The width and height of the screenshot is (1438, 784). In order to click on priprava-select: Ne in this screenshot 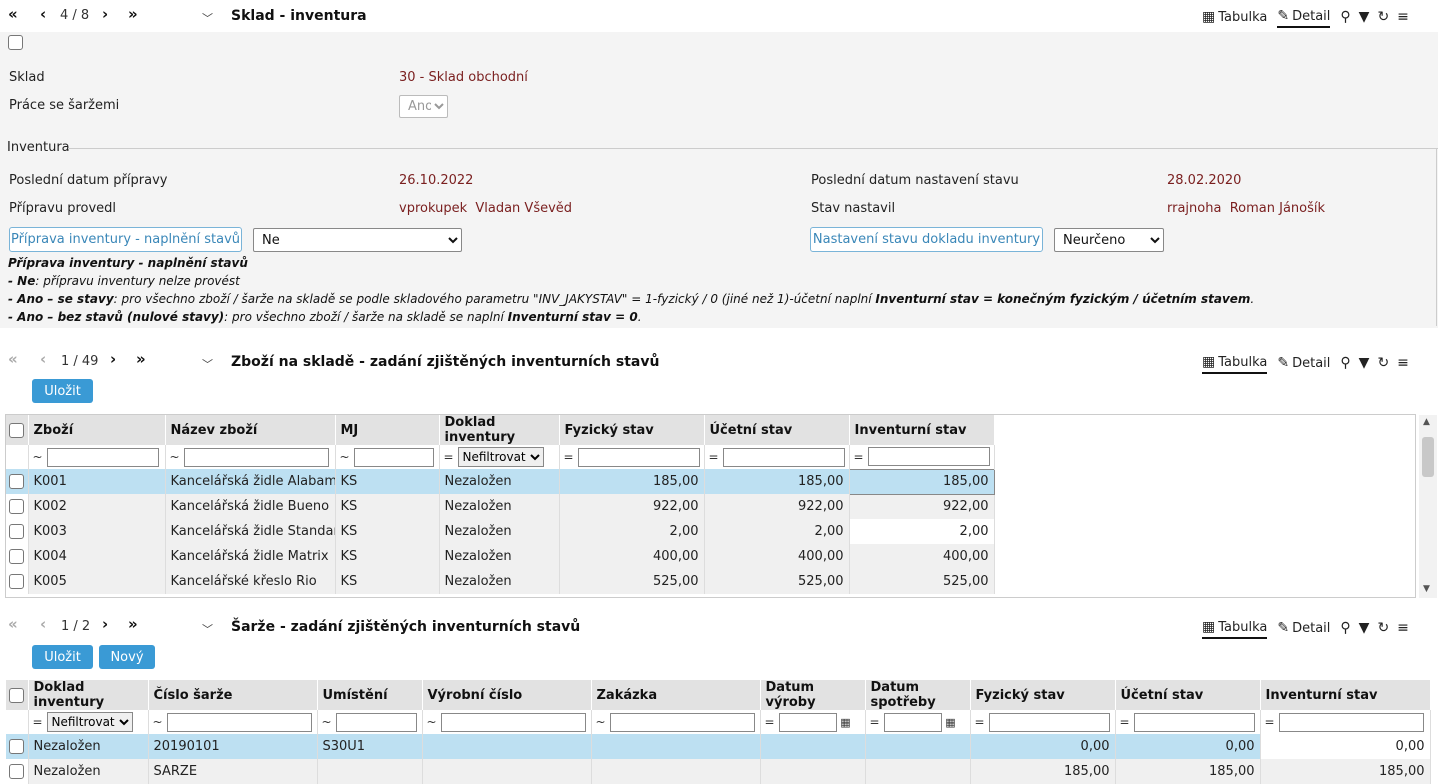, I will do `click(357, 240)`.